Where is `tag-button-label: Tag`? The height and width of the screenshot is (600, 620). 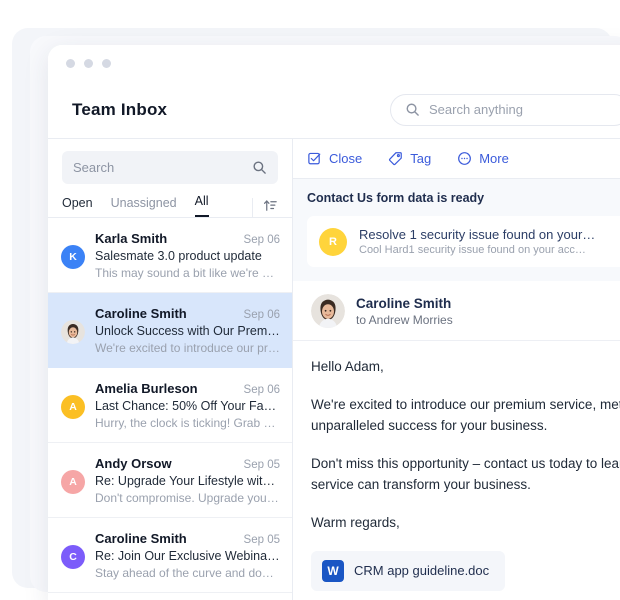
tag-button-label: Tag is located at coordinates (421, 158).